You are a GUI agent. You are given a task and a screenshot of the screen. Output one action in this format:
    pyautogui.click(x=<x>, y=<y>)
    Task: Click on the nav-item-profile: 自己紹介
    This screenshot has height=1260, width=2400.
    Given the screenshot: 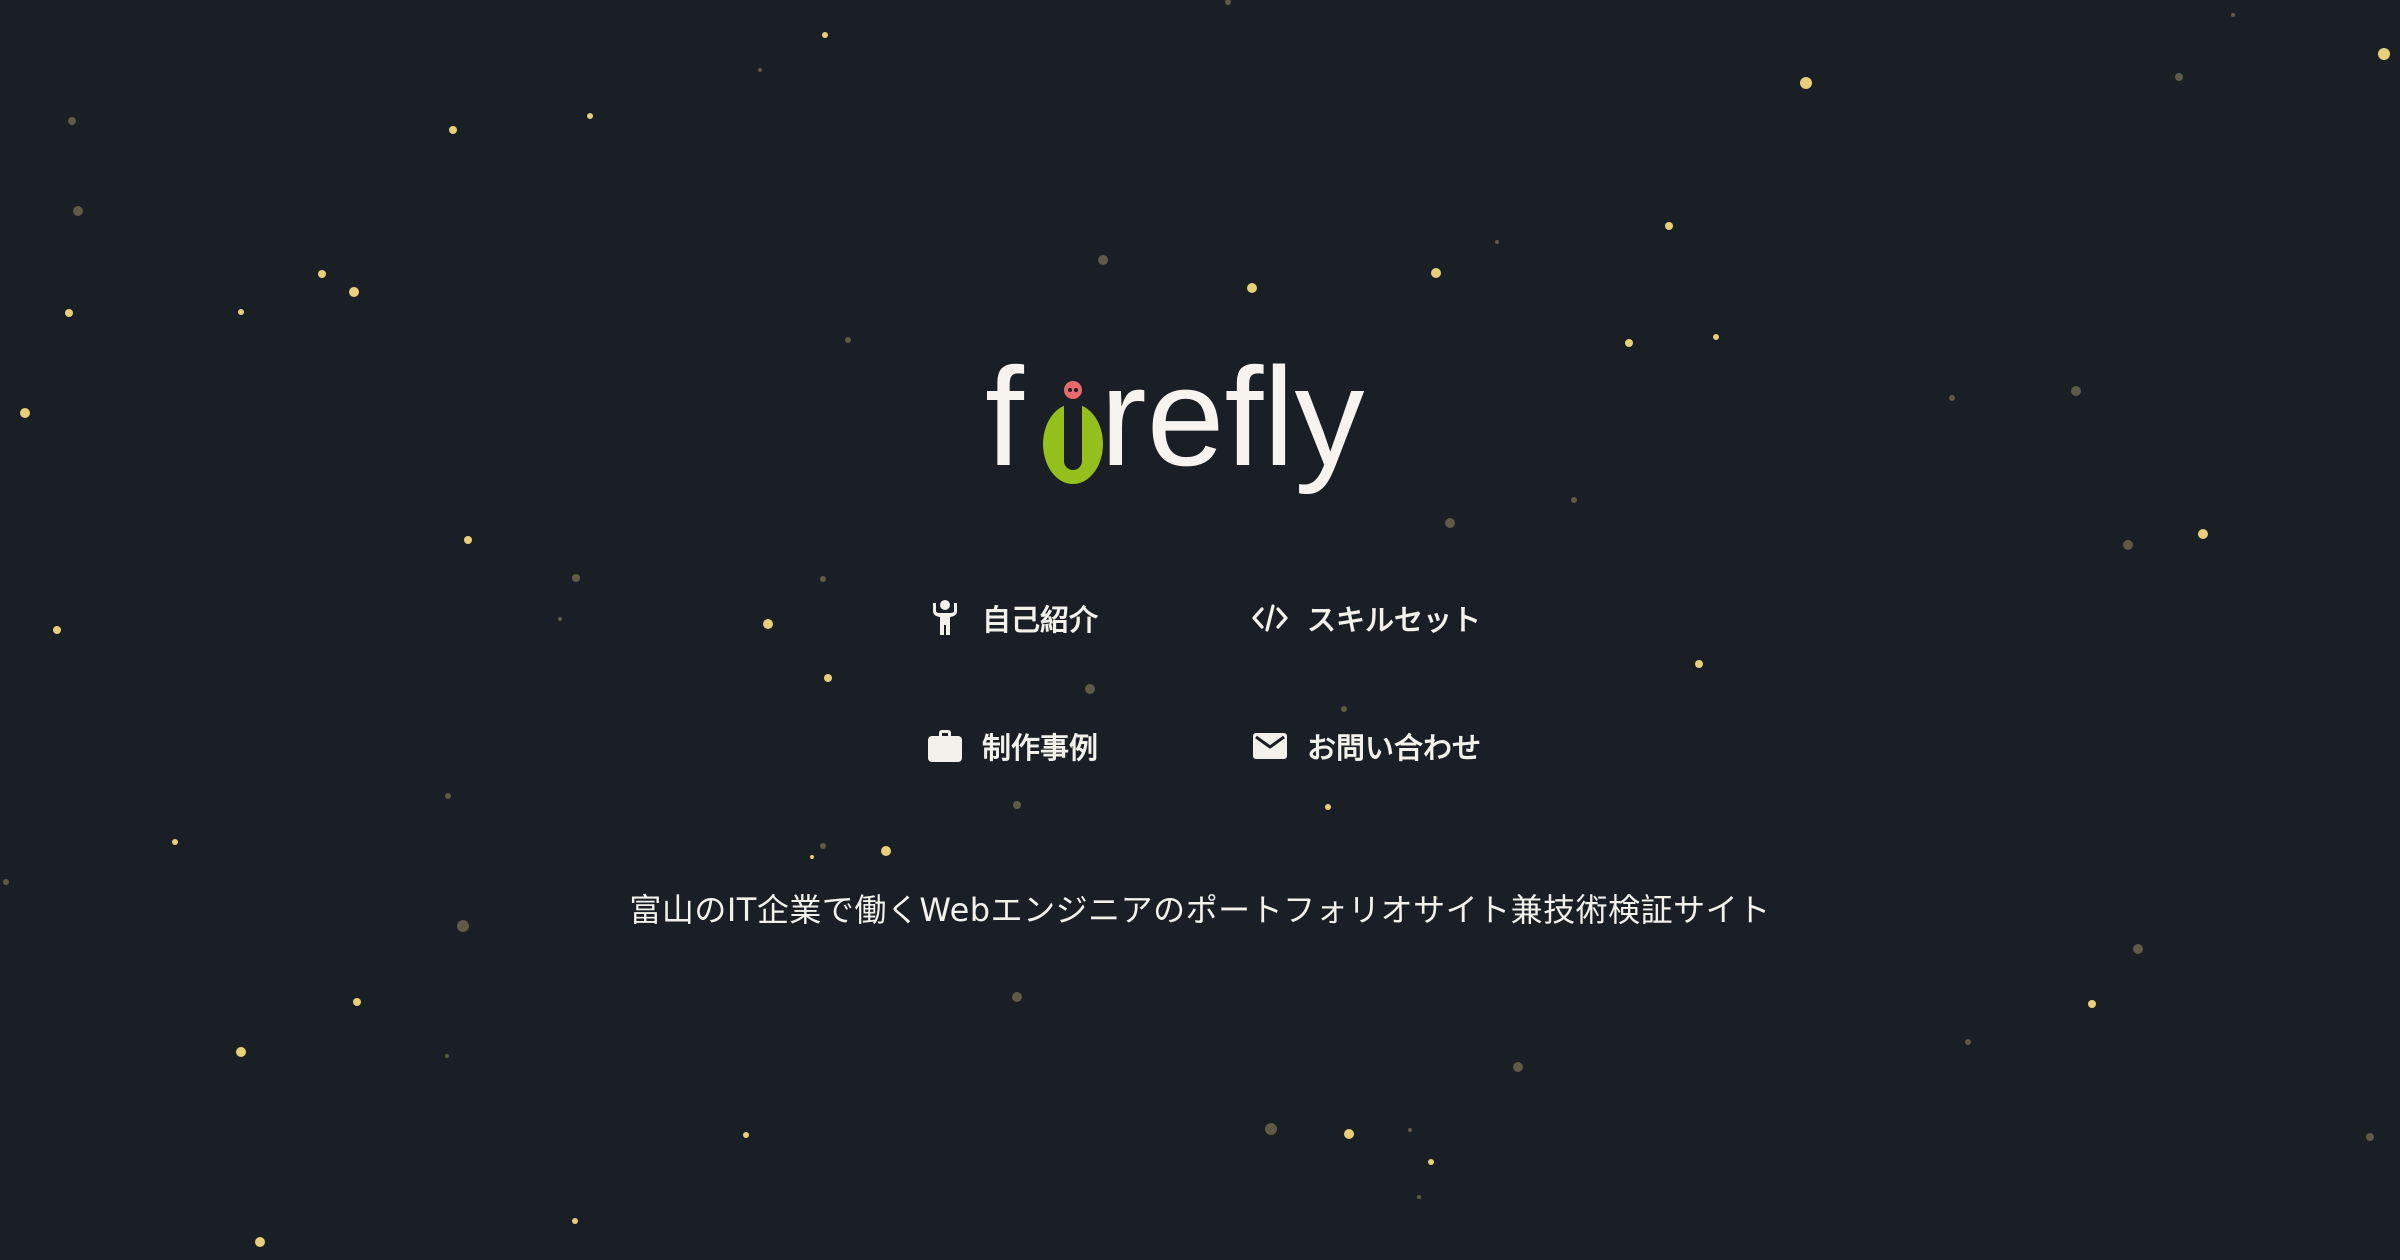 What is the action you would take?
    pyautogui.click(x=1009, y=618)
    